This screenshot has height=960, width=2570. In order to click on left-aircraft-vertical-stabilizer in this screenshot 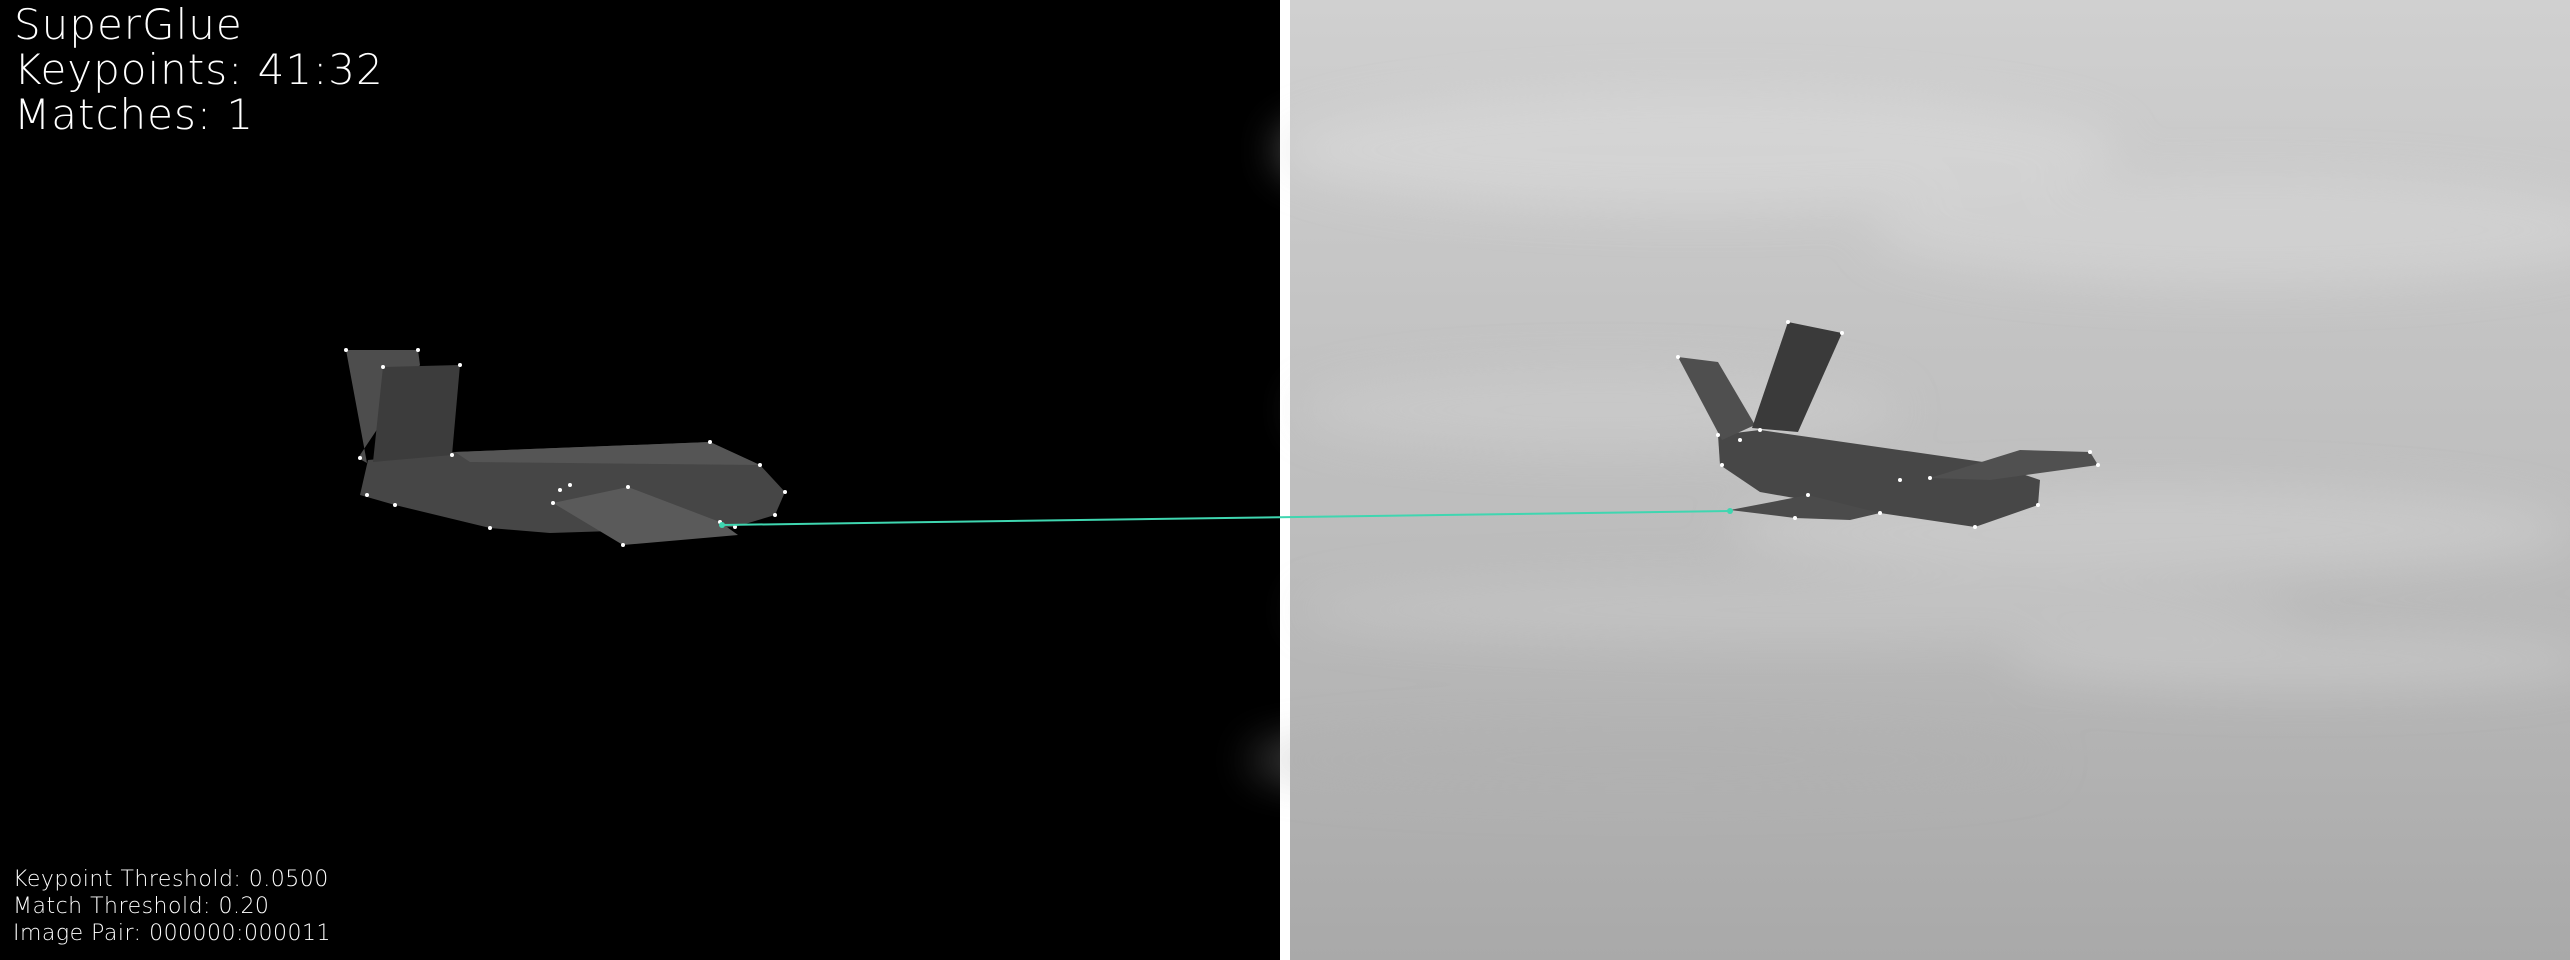, I will do `click(416, 413)`.